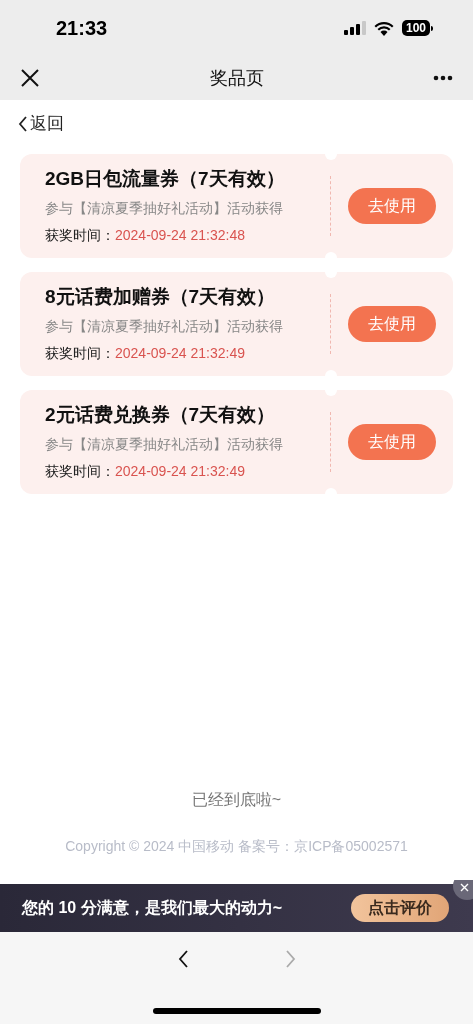 This screenshot has width=473, height=1024. Describe the element at coordinates (82, 28) in the screenshot. I see `status-time: 21:33` at that location.